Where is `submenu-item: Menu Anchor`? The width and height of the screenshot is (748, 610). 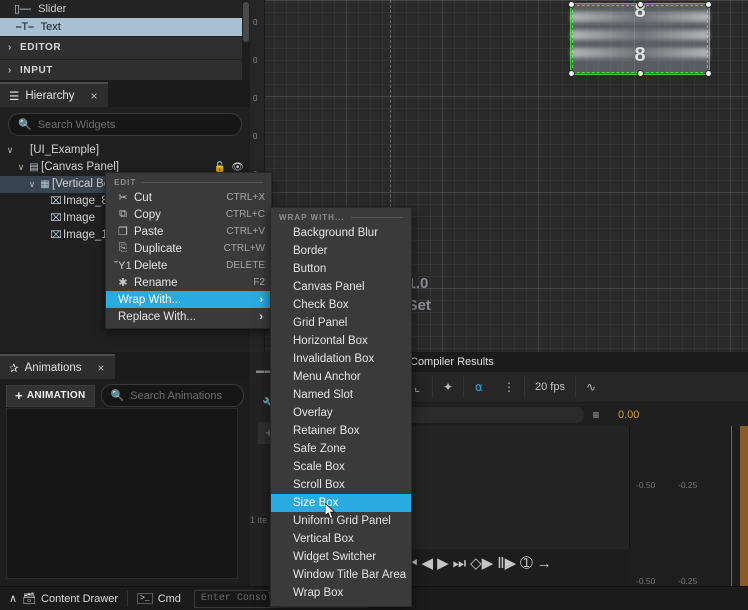 submenu-item: Menu Anchor is located at coordinates (341, 377).